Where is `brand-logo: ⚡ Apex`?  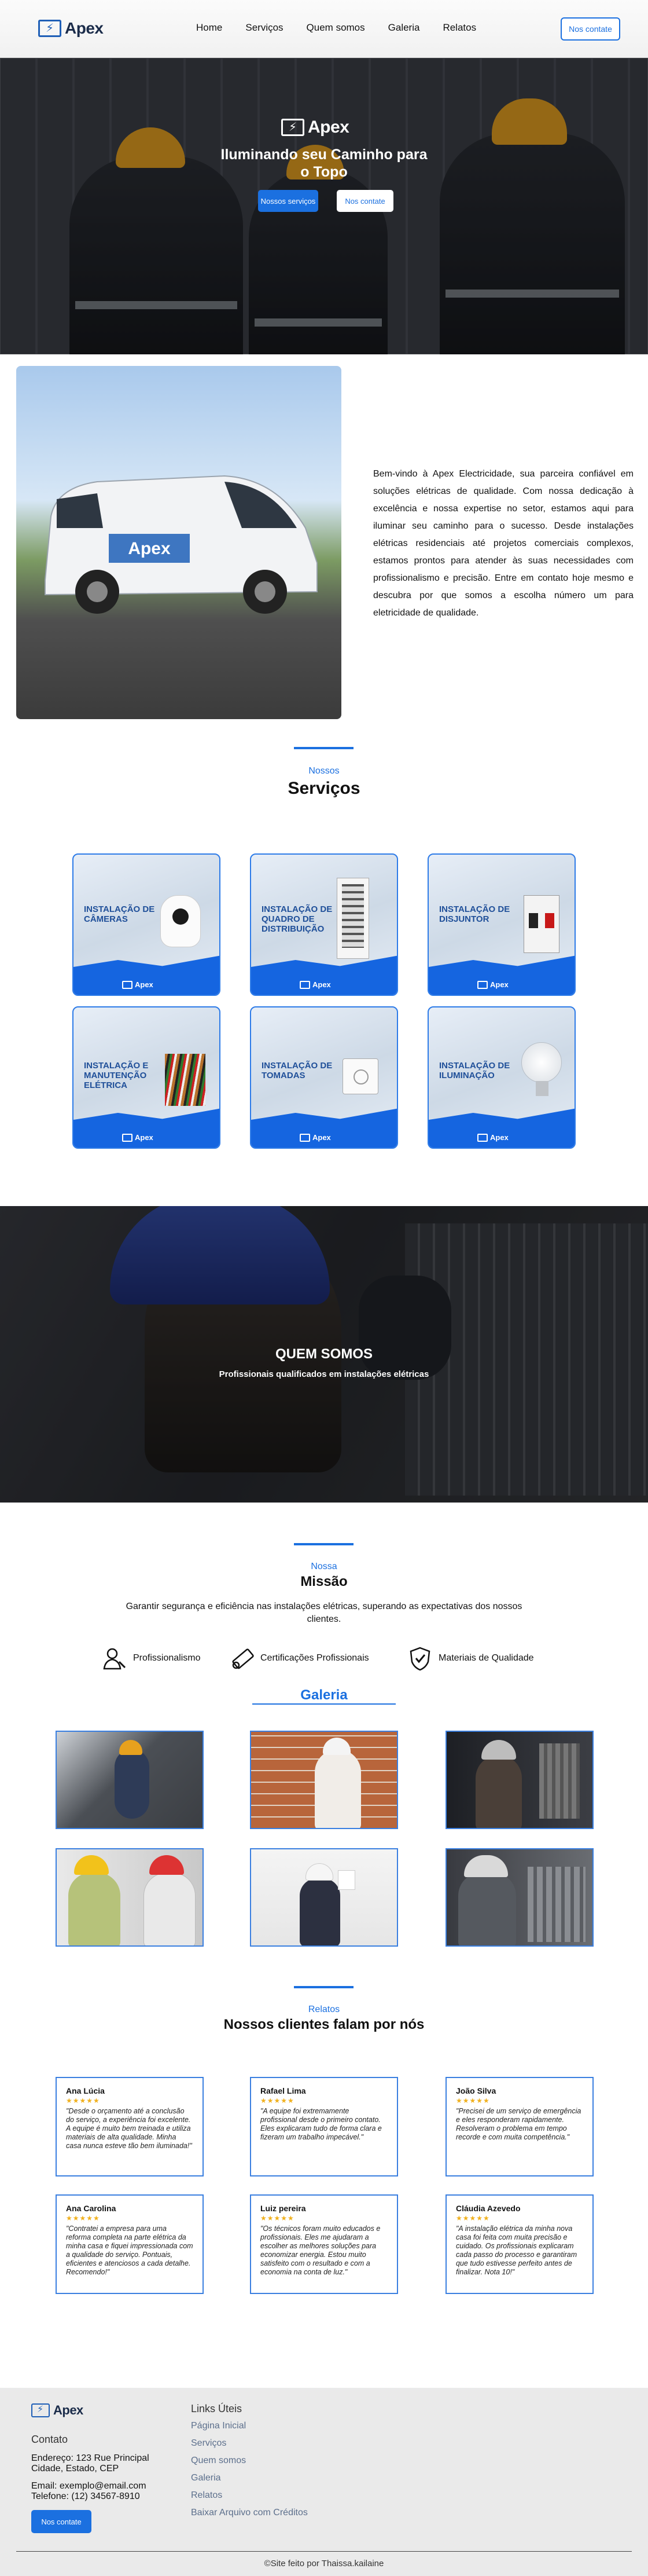 brand-logo: ⚡ Apex is located at coordinates (71, 28).